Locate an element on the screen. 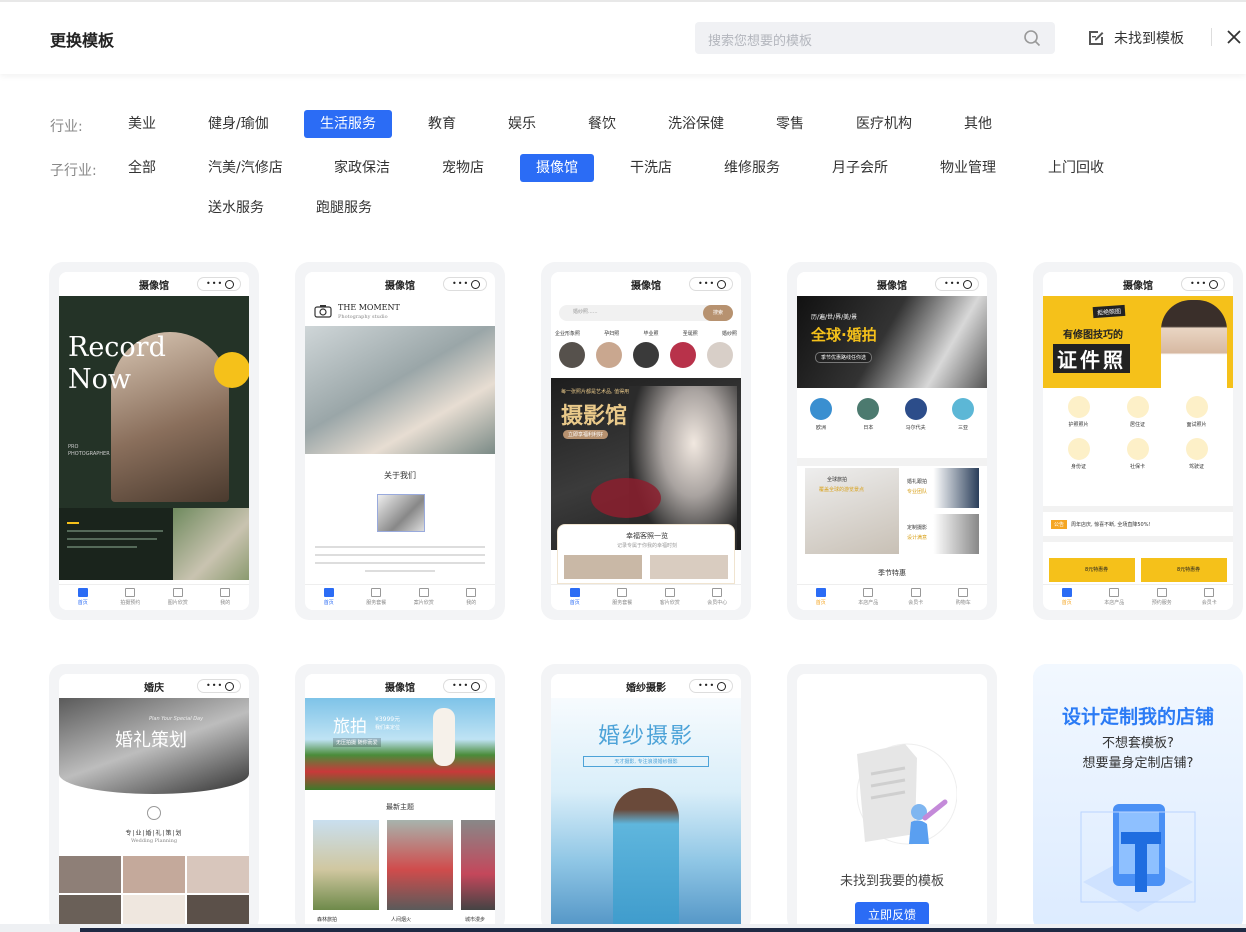 The image size is (1246, 932). banner-small: 历/遍/世/界/美/景 is located at coordinates (834, 317).